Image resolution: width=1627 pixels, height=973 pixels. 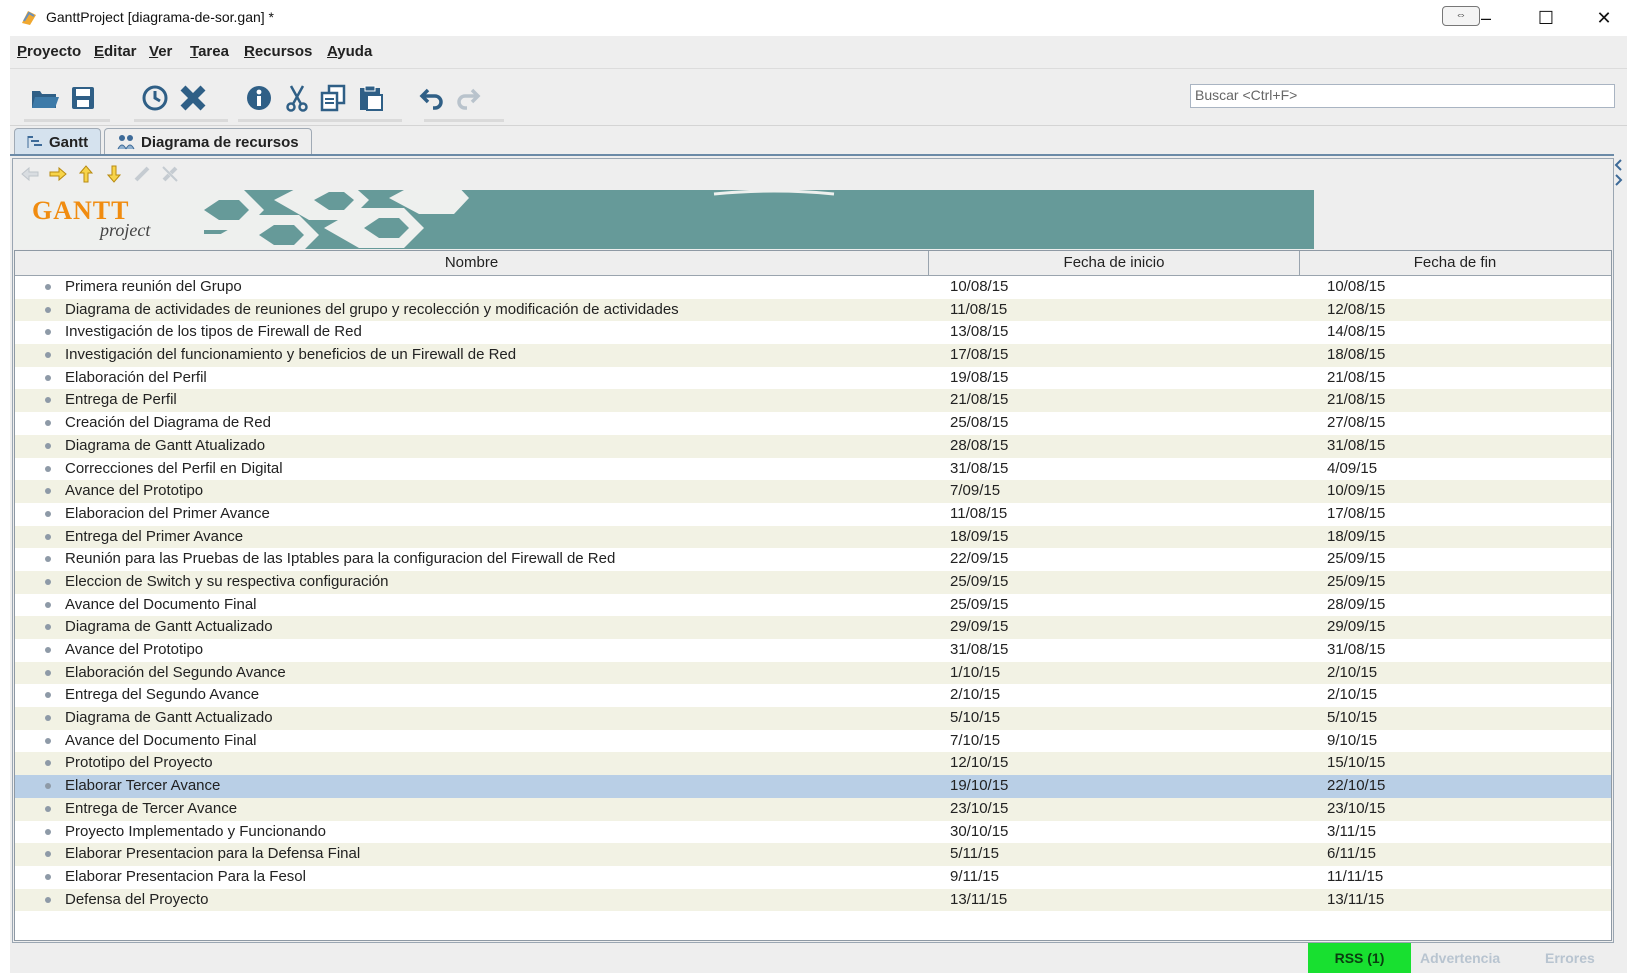 What do you see at coordinates (813, 741) in the screenshot?
I see `table-row: Avance del Documento Final 7/10/15 9/10/15` at bounding box center [813, 741].